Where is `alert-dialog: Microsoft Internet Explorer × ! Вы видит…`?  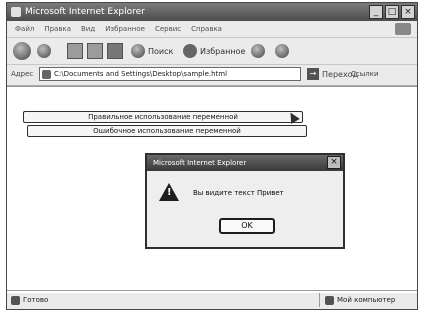 alert-dialog: Microsoft Internet Explorer × ! Вы видит… is located at coordinates (245, 201).